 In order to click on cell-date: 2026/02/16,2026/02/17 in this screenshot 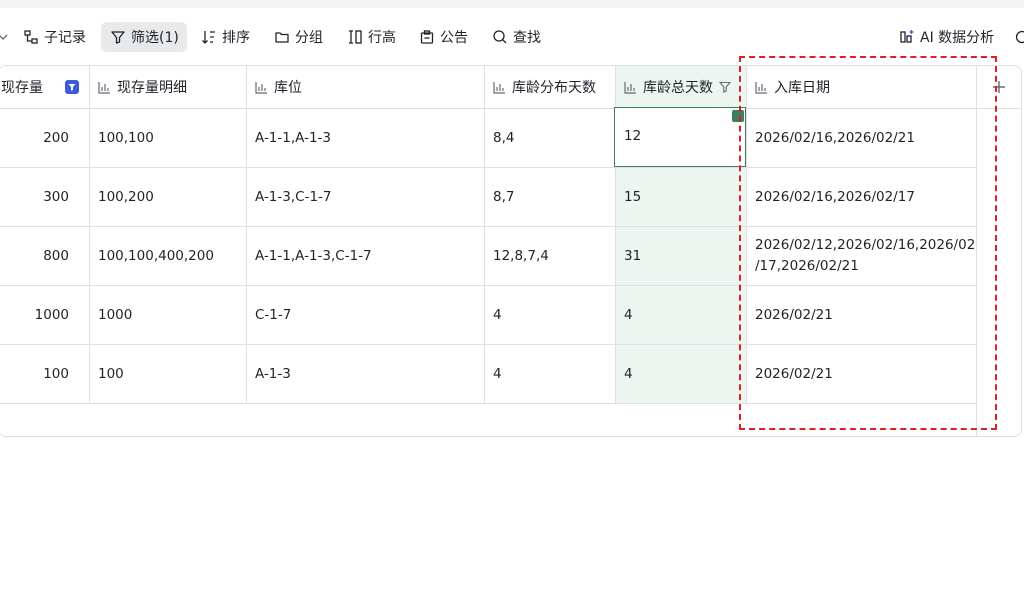, I will do `click(865, 197)`.